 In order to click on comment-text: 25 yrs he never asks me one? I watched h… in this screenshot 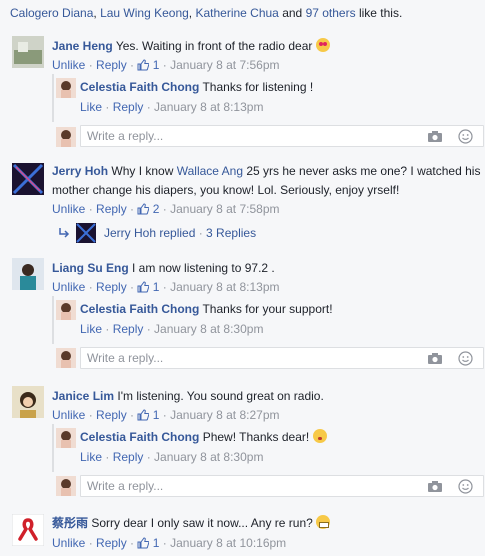, I will do `click(362, 171)`.